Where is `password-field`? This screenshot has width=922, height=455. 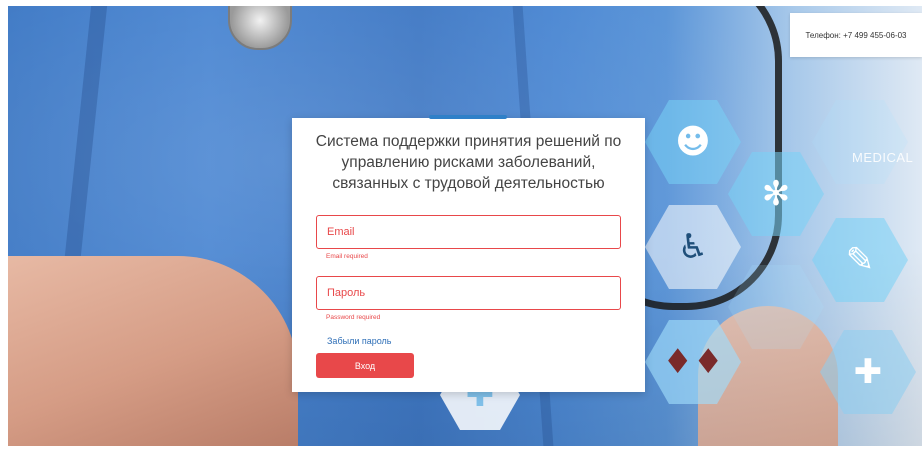 password-field is located at coordinates (468, 293).